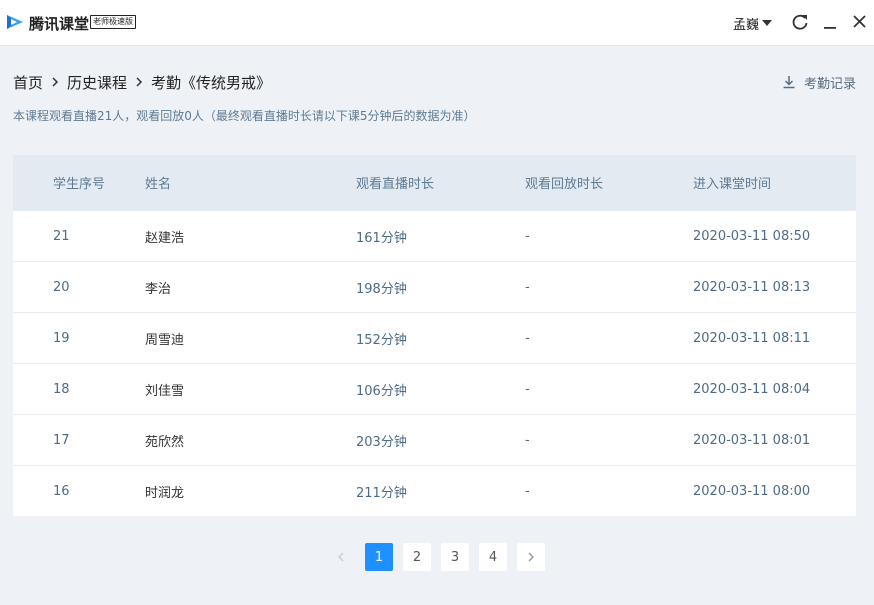 This screenshot has height=605, width=874. What do you see at coordinates (455, 557) in the screenshot?
I see `page-button-3: 3` at bounding box center [455, 557].